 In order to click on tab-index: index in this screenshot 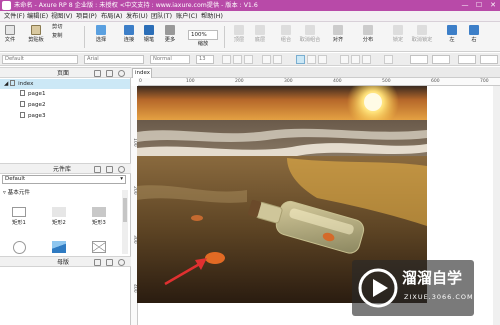, I will do `click(142, 73)`.